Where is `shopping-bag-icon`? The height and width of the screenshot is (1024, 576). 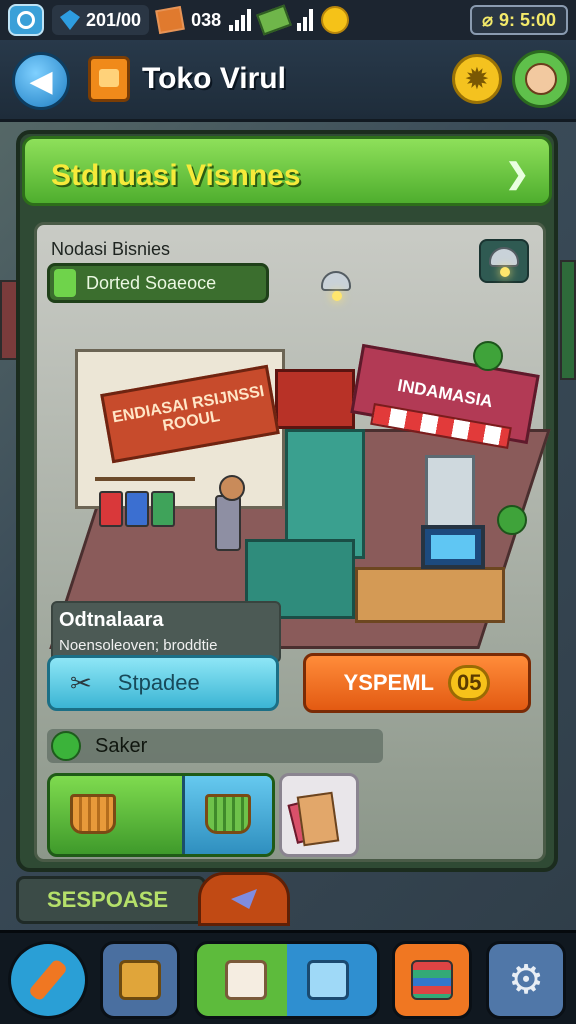
shopping-bag-icon is located at coordinates (318, 819).